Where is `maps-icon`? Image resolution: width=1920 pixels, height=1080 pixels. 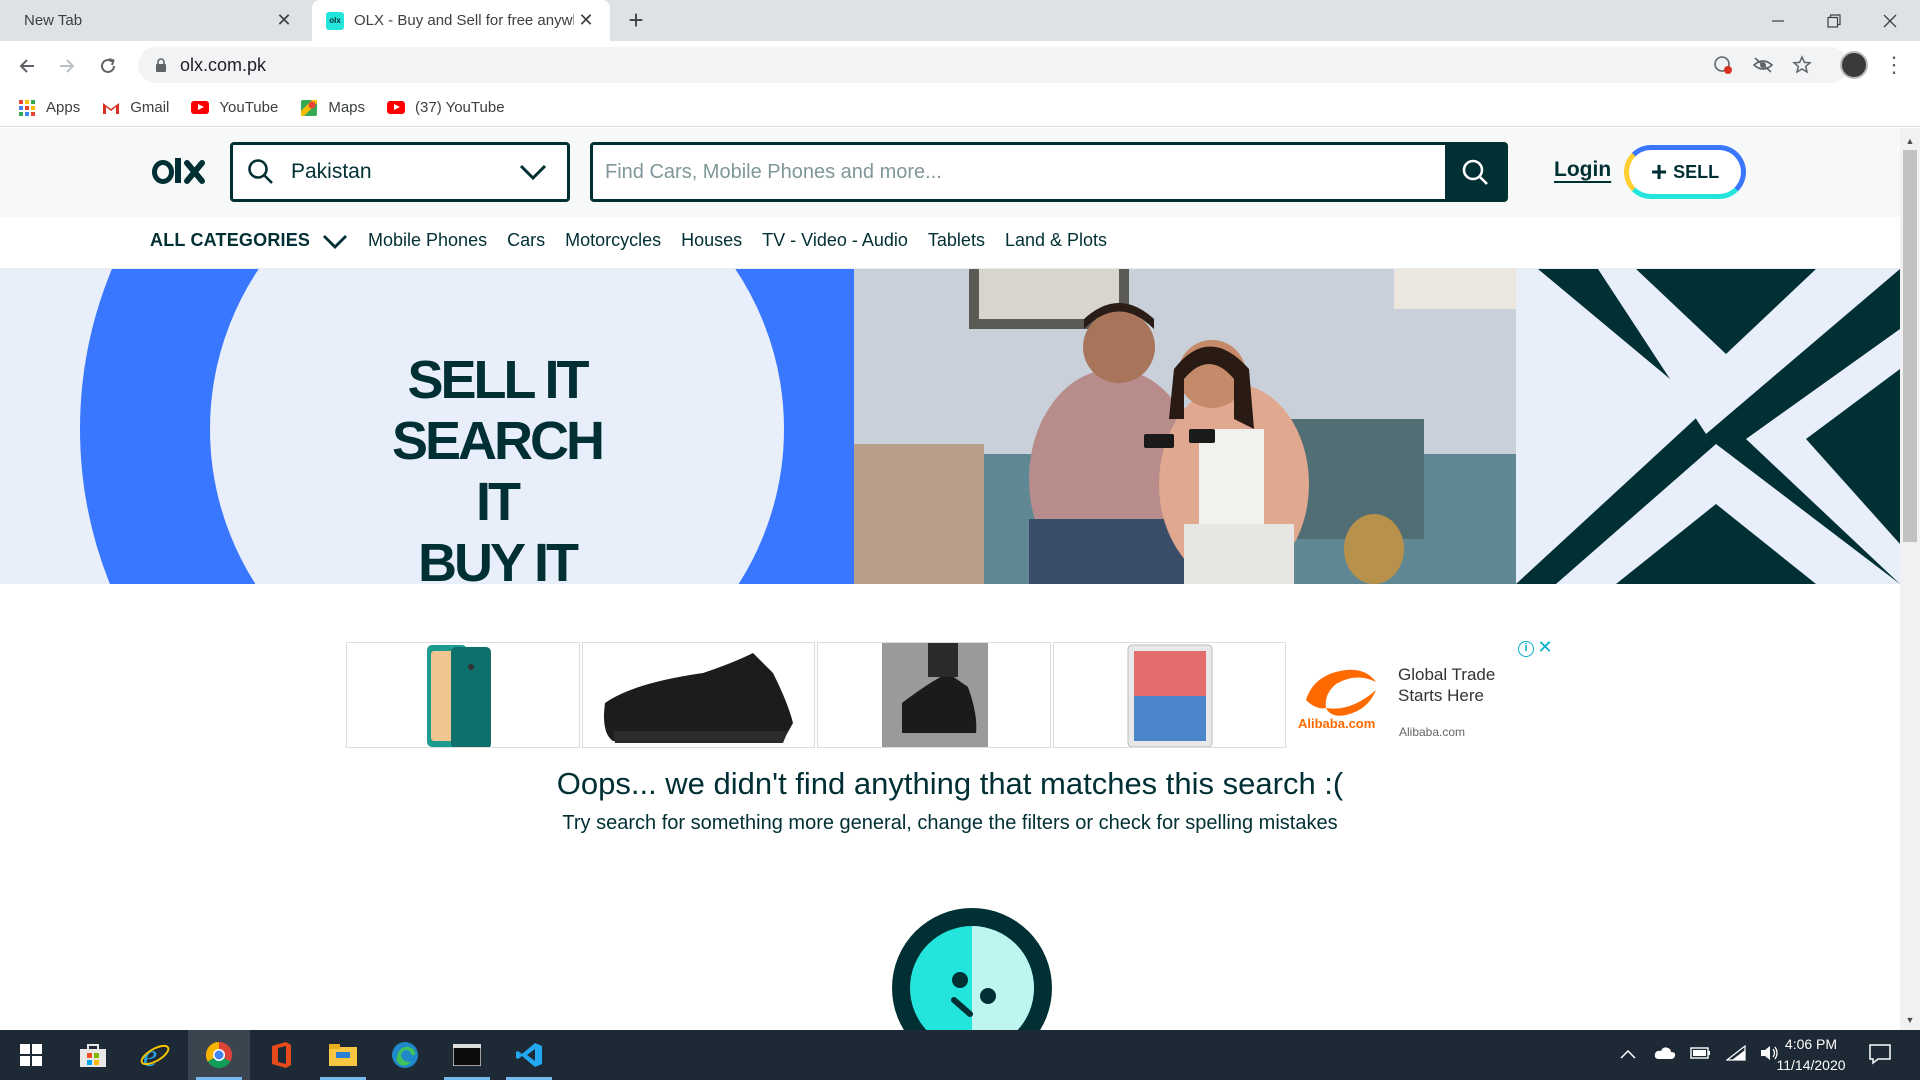 maps-icon is located at coordinates (309, 108).